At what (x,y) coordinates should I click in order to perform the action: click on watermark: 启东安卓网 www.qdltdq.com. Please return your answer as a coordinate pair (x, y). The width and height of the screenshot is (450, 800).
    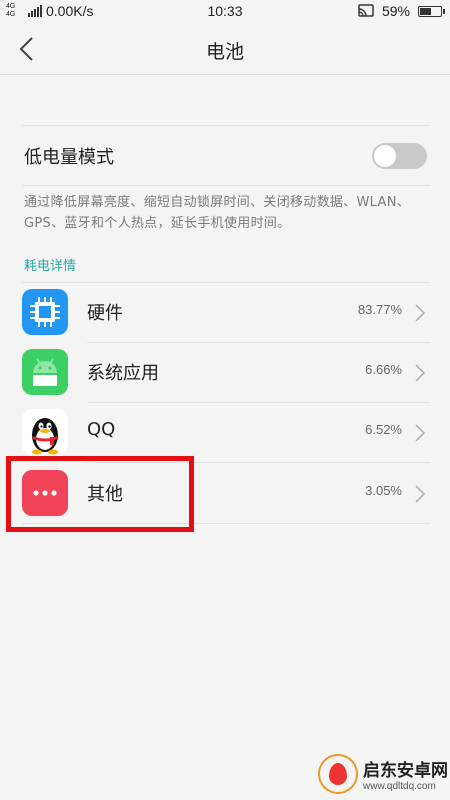
    Looking at the image, I should click on (383, 774).